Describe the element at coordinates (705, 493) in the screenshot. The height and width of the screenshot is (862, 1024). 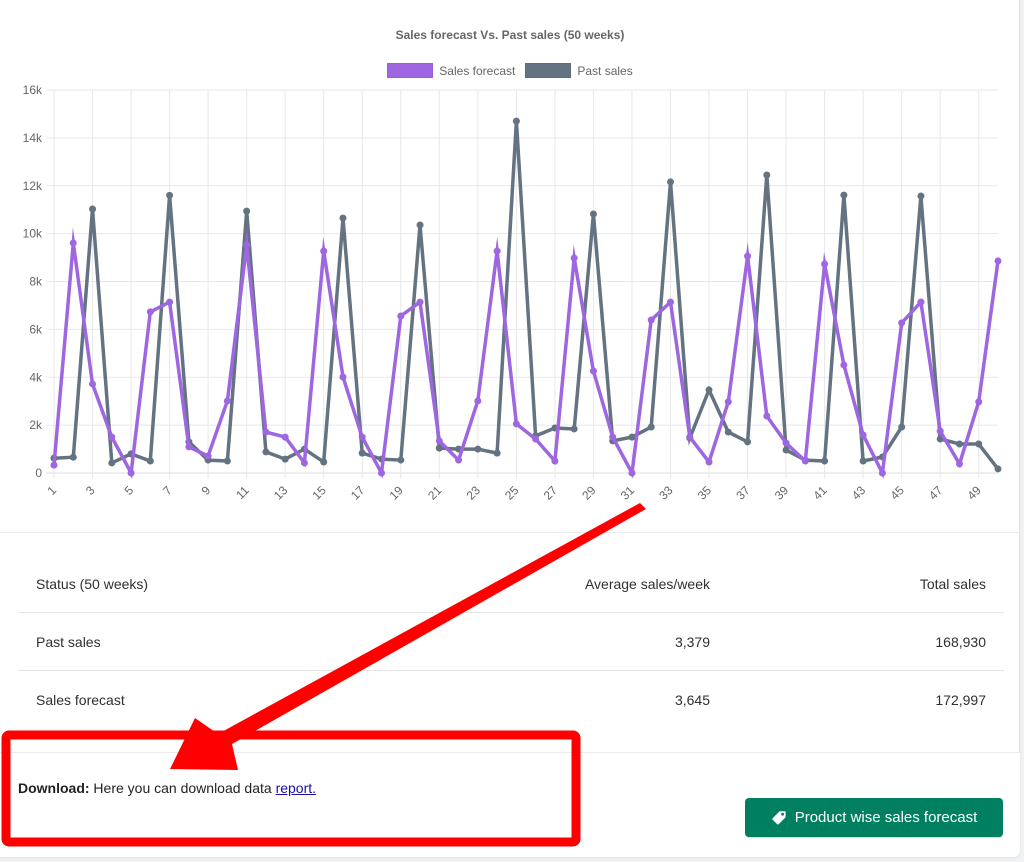
I see `x-tick-label: 35` at that location.